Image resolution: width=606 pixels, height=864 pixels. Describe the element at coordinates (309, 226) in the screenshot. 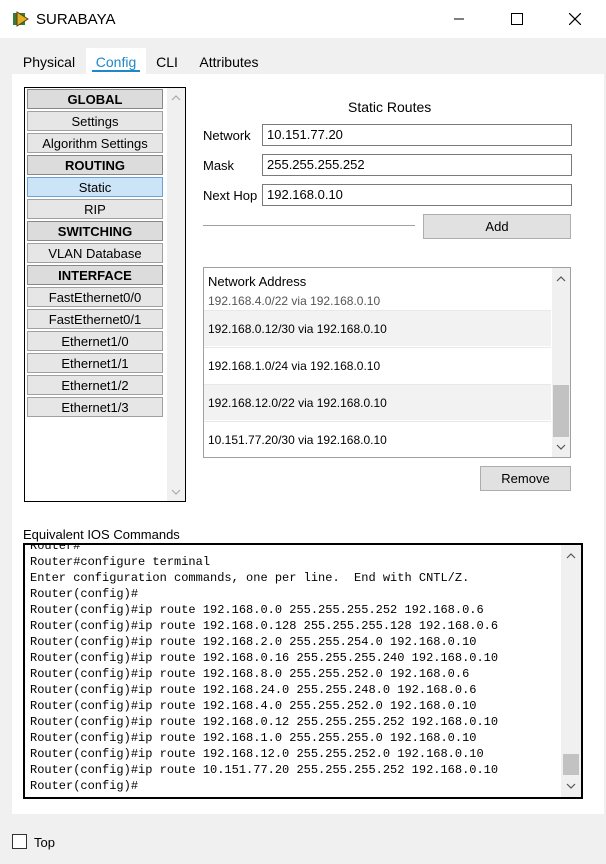

I see `form-separator` at that location.